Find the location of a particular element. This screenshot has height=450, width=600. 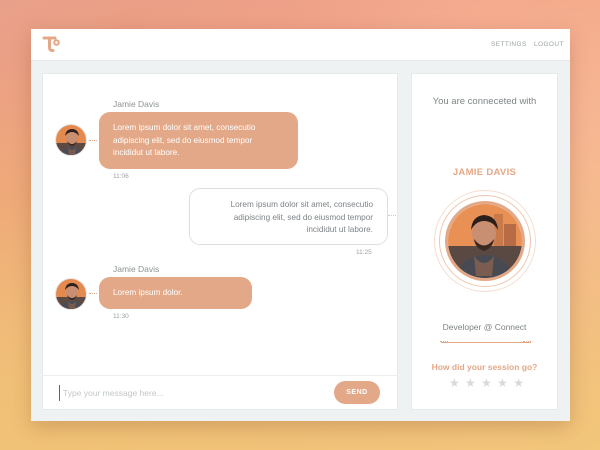

app-logo is located at coordinates (51, 44).